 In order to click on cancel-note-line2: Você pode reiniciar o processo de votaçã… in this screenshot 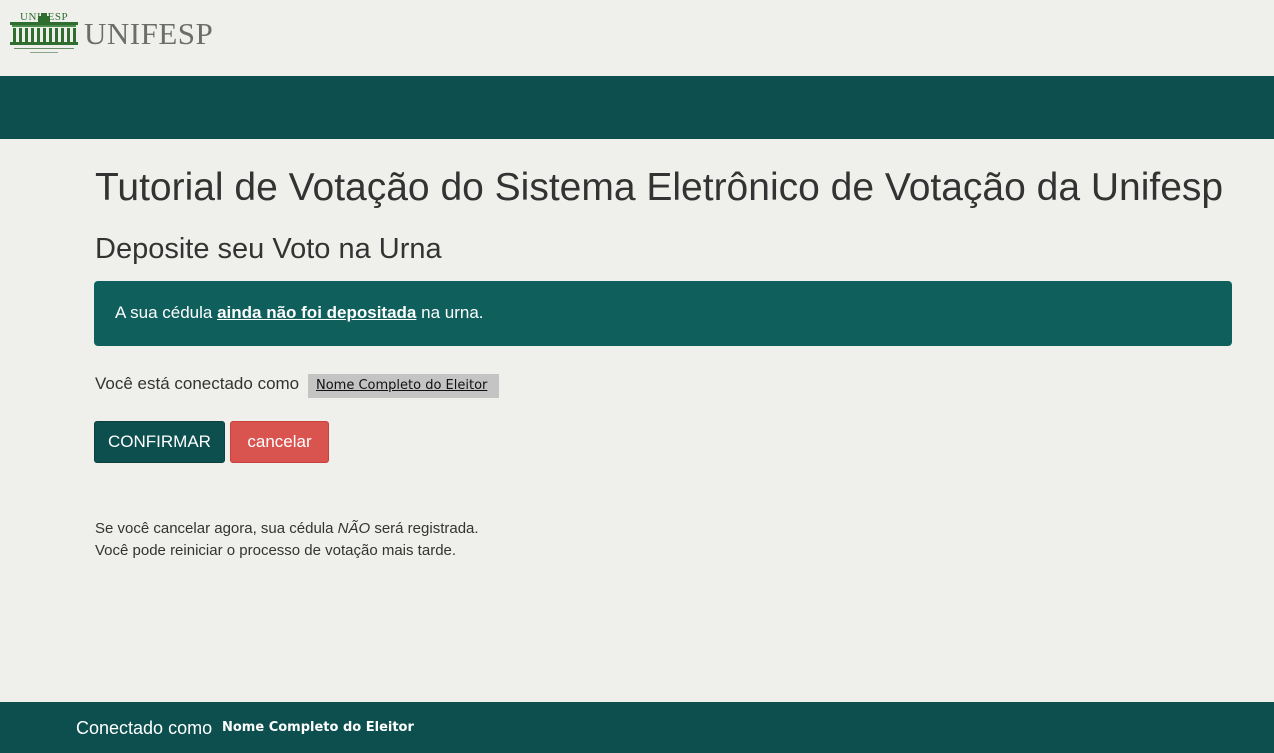, I will do `click(276, 550)`.